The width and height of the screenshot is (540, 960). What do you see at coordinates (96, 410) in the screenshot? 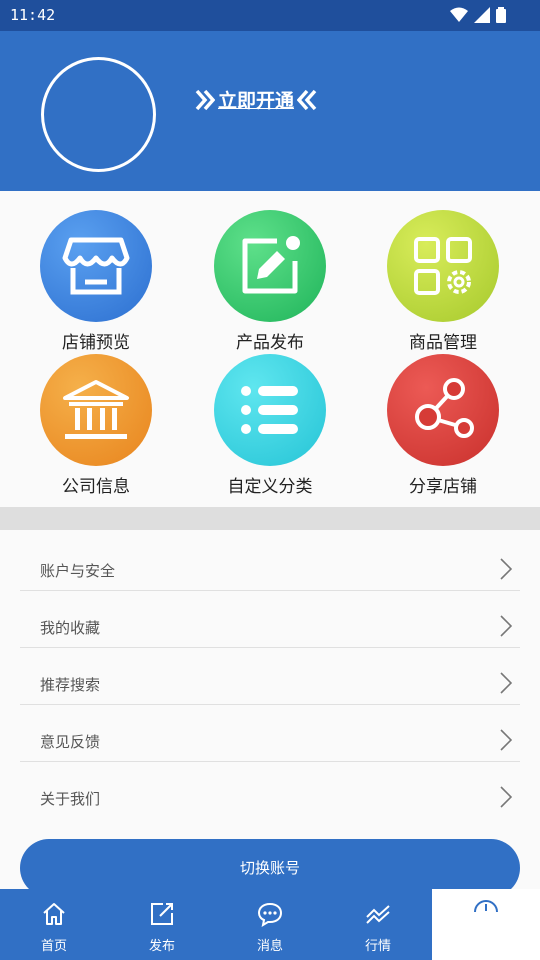
I see `building-icon` at bounding box center [96, 410].